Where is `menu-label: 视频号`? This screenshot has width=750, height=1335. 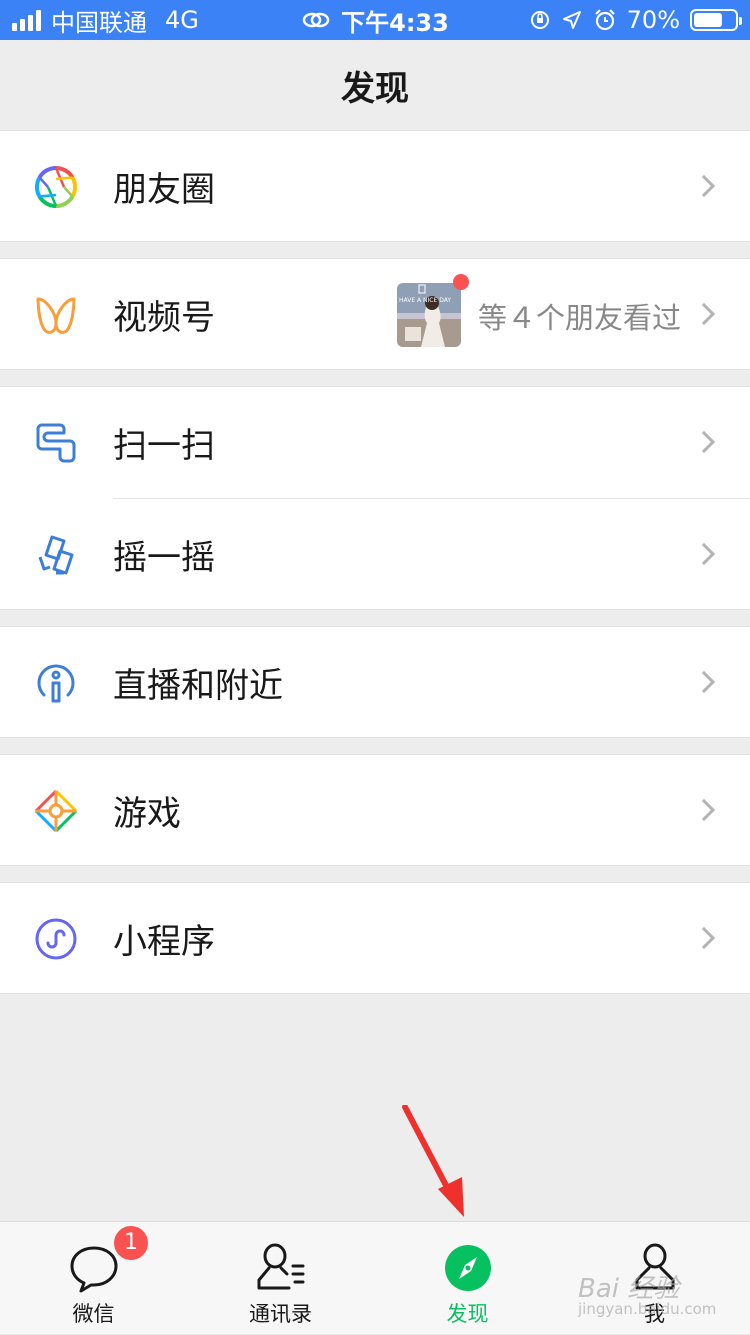
menu-label: 视频号 is located at coordinates (164, 318).